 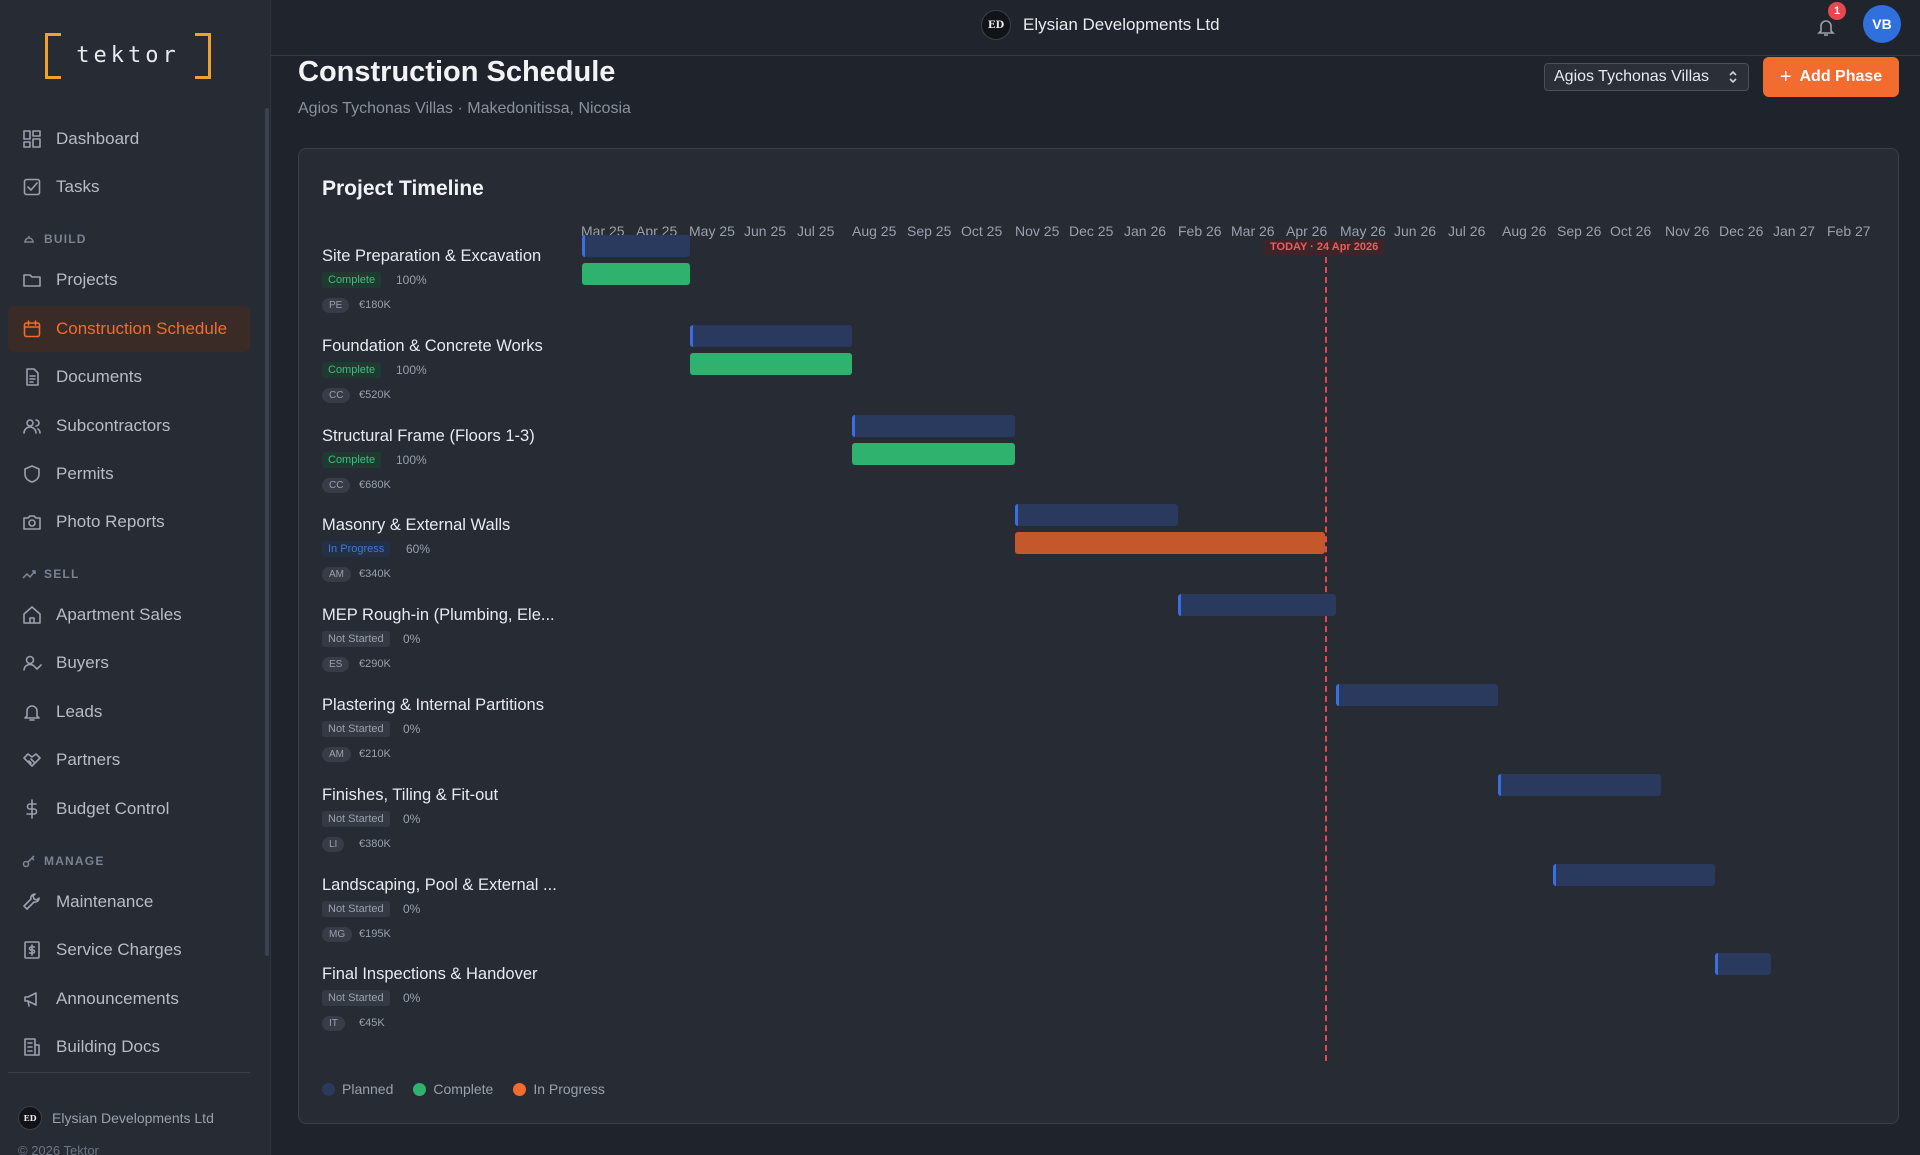 What do you see at coordinates (129, 760) in the screenshot?
I see `sidebar-item-partners: Partners` at bounding box center [129, 760].